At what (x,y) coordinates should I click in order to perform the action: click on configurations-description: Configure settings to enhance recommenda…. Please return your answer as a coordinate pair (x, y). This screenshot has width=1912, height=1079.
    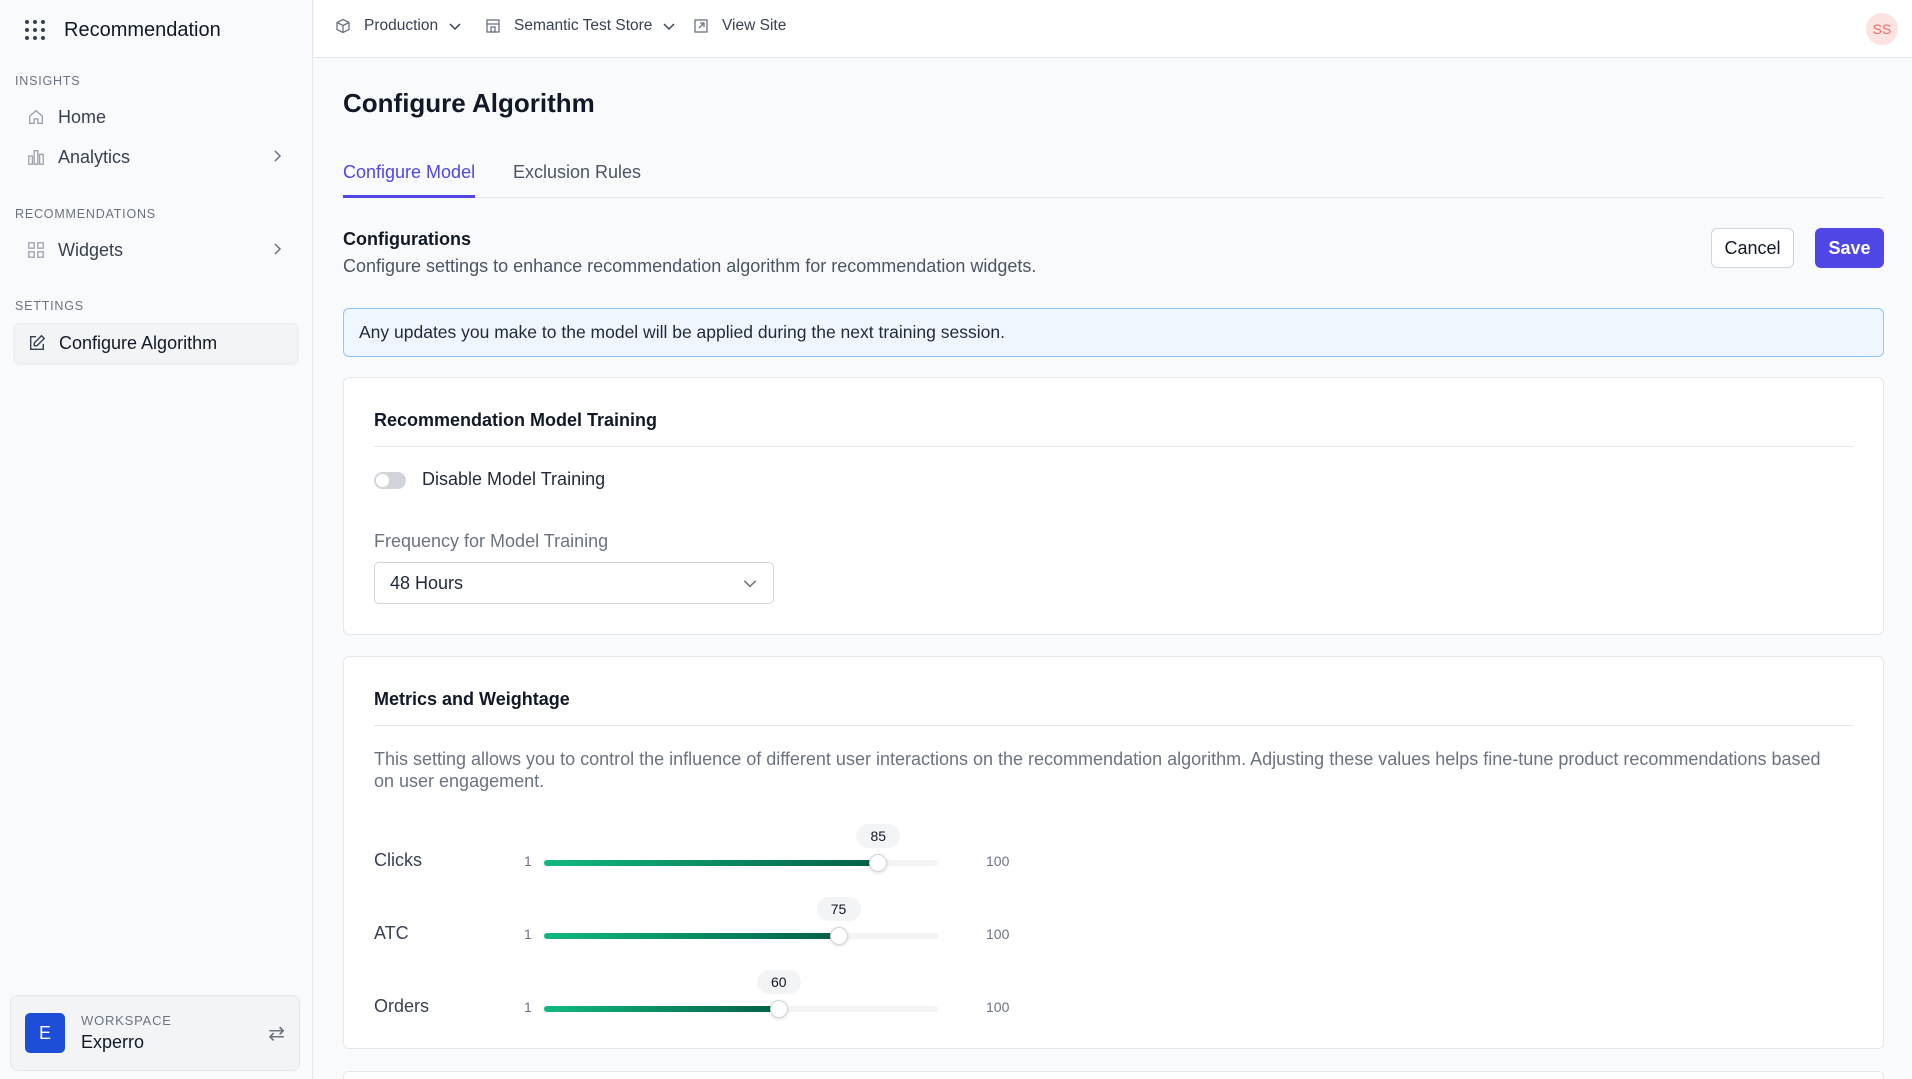
    Looking at the image, I should click on (690, 266).